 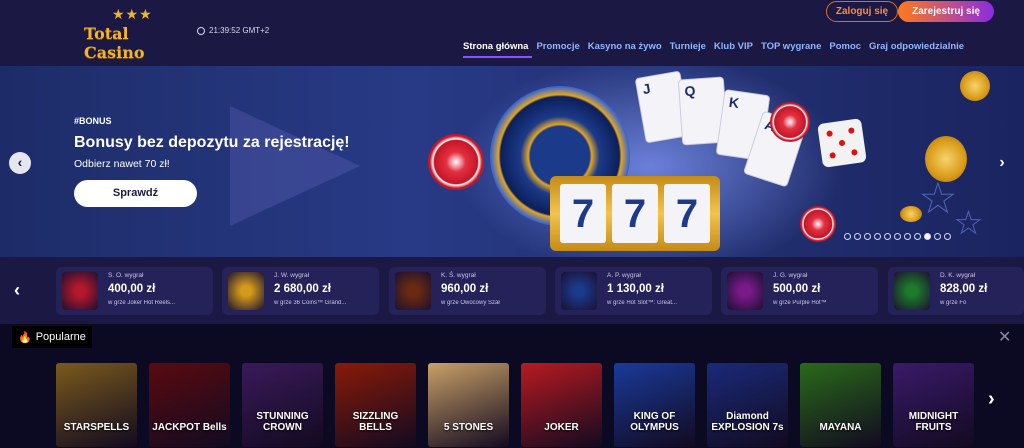 What do you see at coordinates (654, 405) in the screenshot?
I see `game-tile: KING OF OLYMPUS` at bounding box center [654, 405].